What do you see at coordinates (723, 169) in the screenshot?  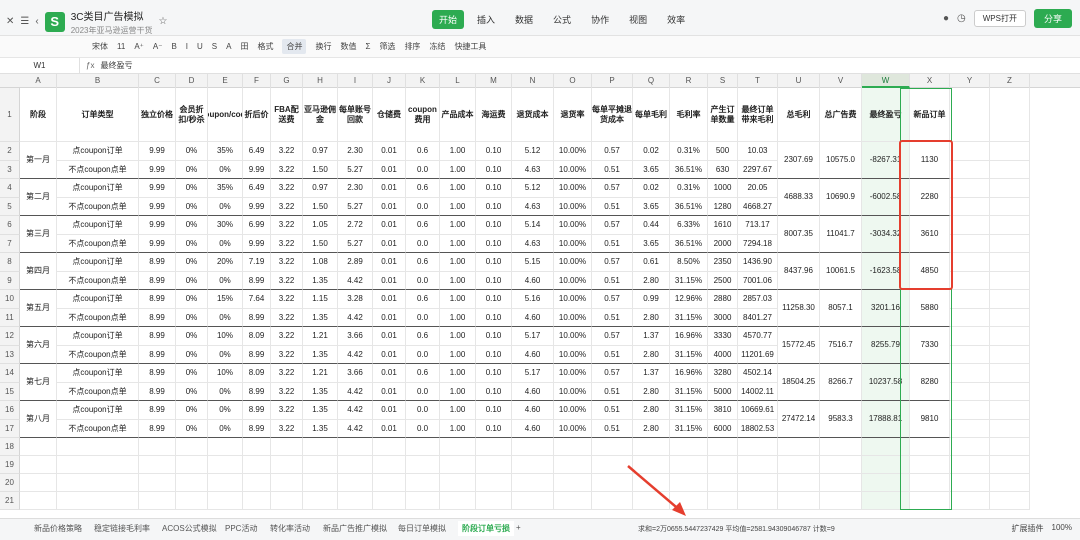 I see `table-cell: 630` at bounding box center [723, 169].